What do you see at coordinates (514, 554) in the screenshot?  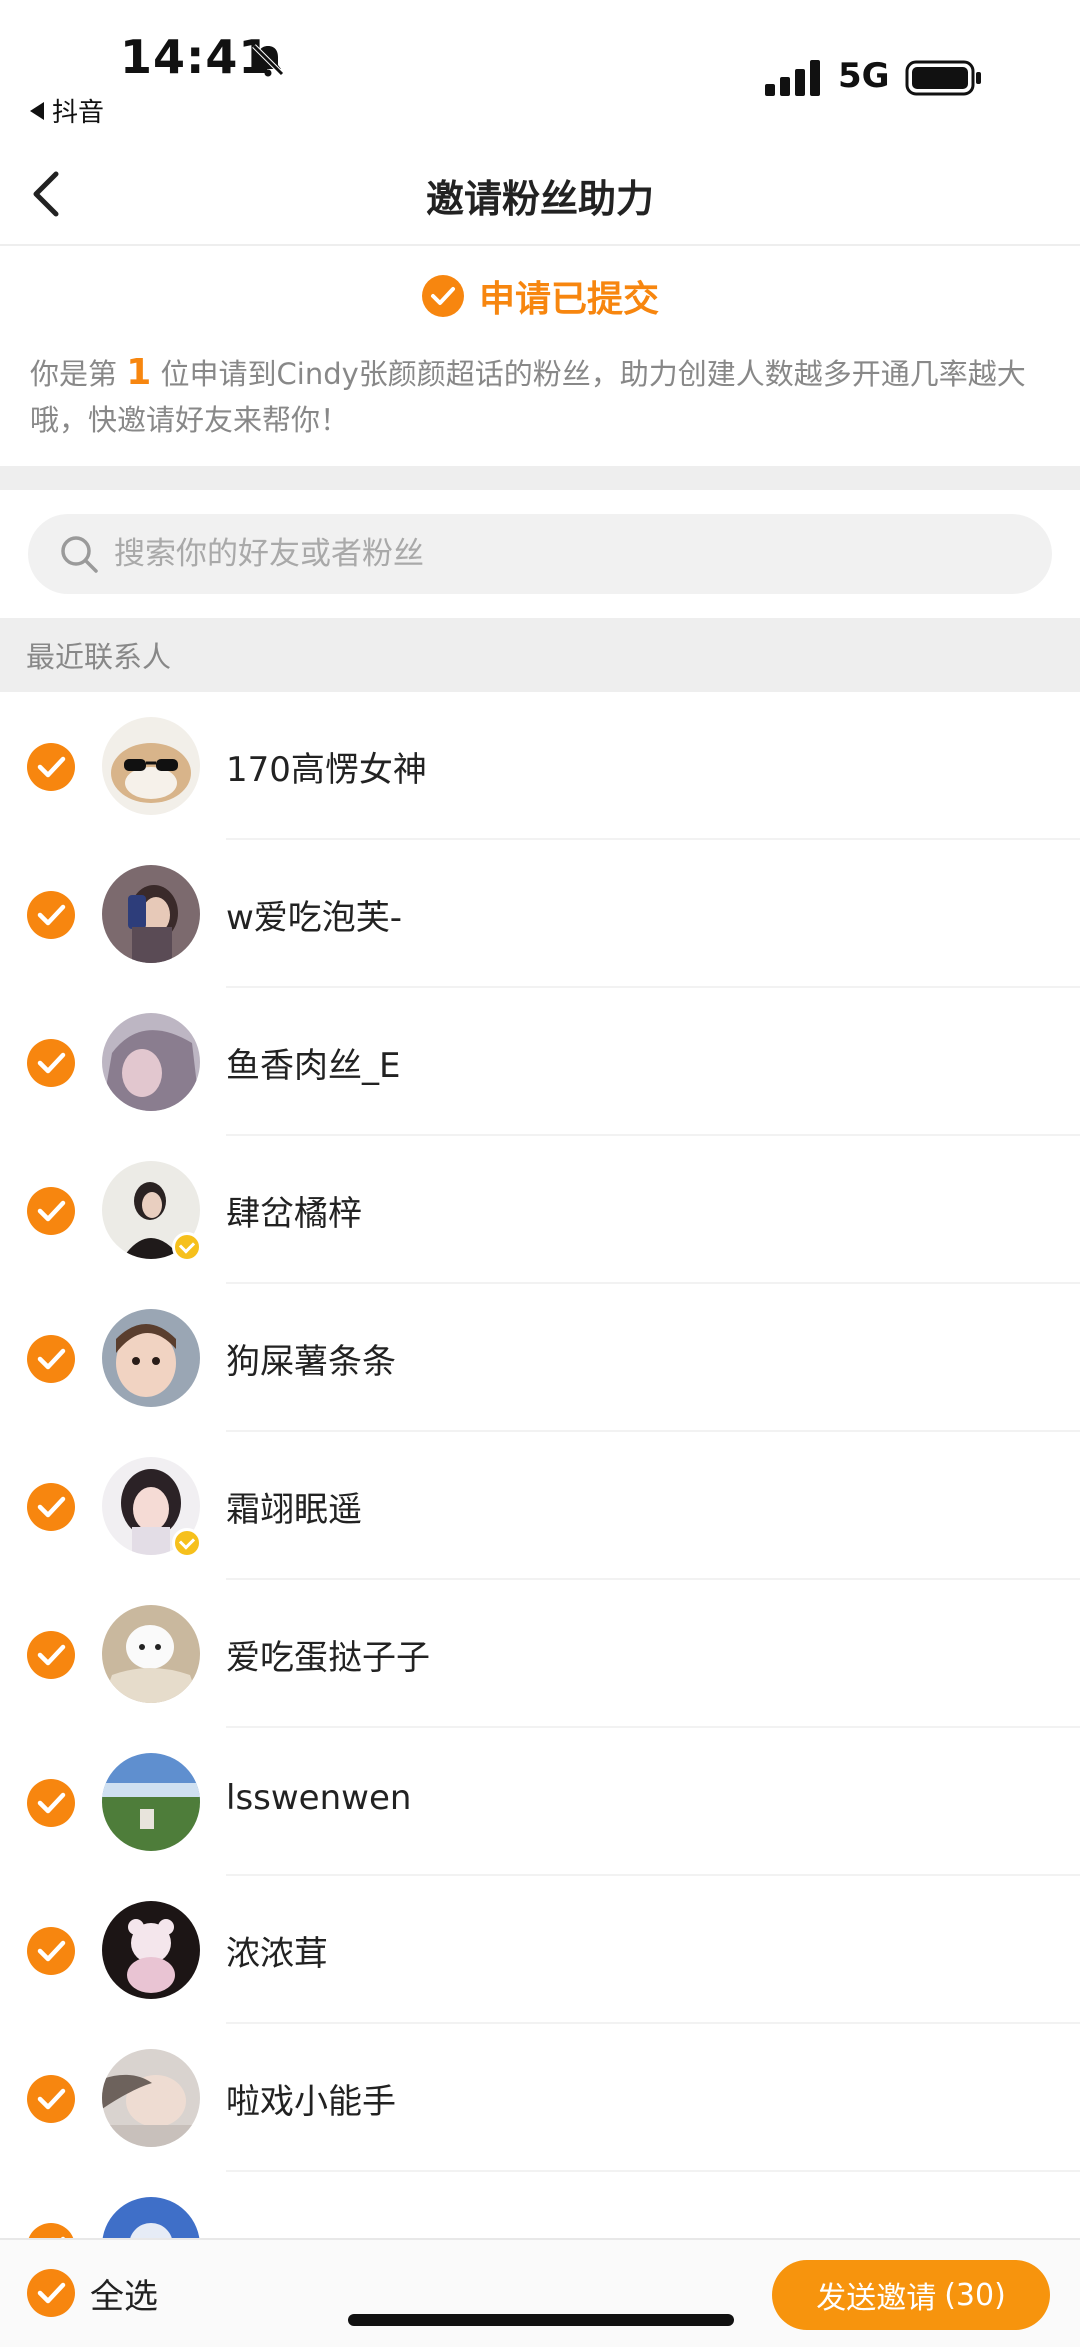 I see `search-input` at bounding box center [514, 554].